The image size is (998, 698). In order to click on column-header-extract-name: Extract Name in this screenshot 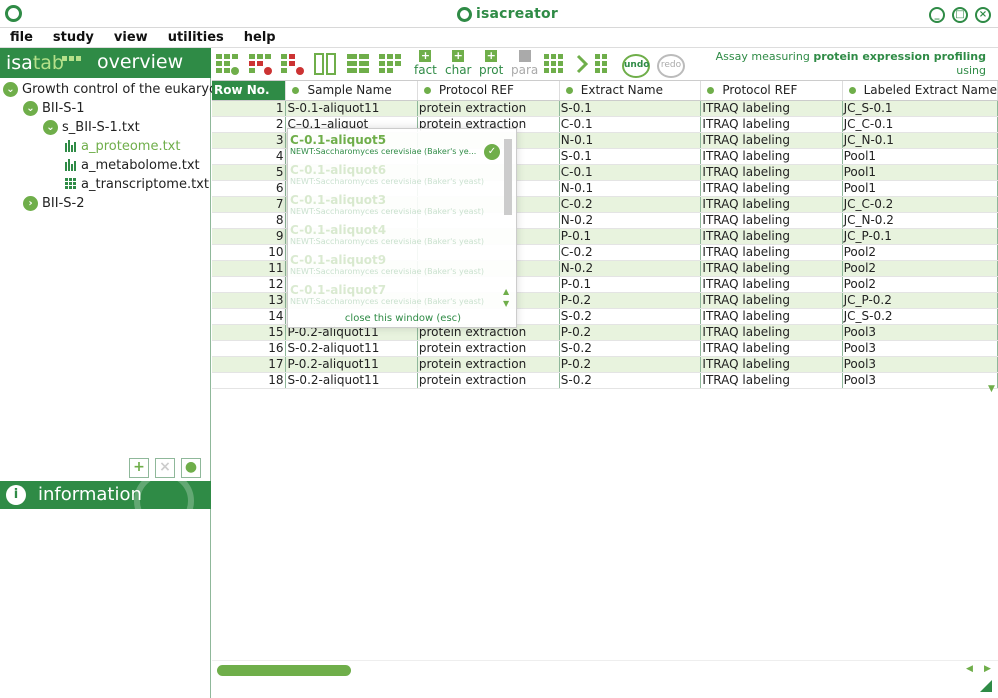, I will do `click(630, 91)`.